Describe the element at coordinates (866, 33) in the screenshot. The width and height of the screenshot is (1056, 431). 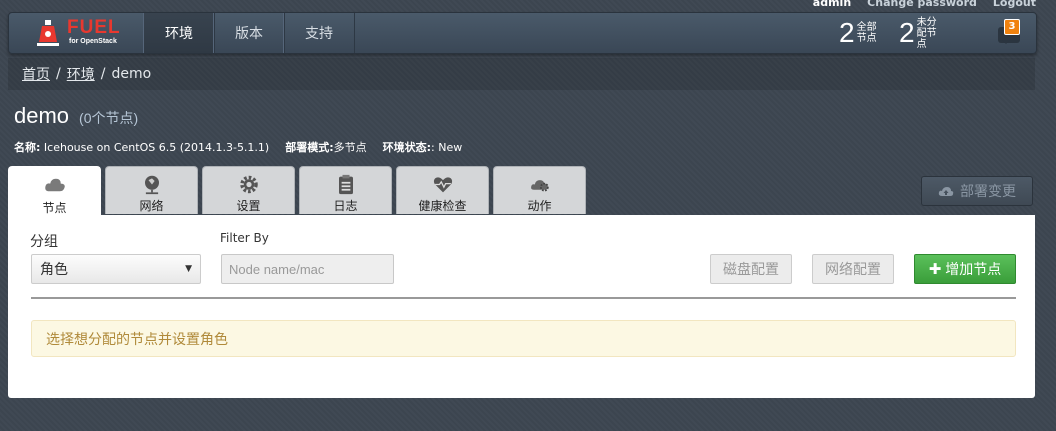
I see `total-nodes-label: 全部节点` at that location.